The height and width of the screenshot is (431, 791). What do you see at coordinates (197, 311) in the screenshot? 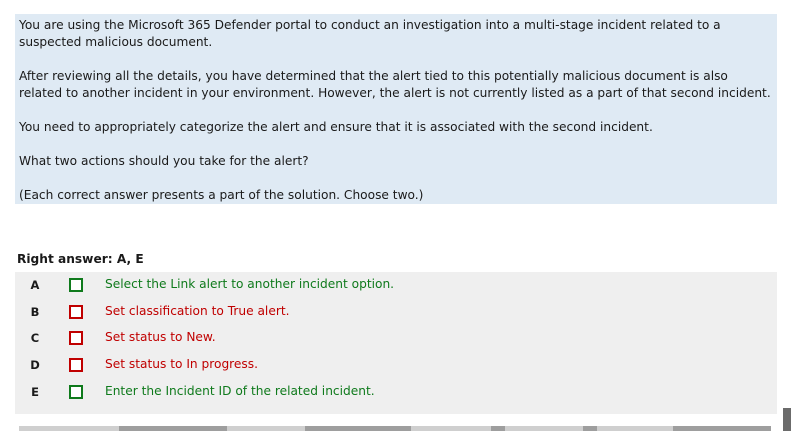
I see `option-text: Set classification to True alert.` at bounding box center [197, 311].